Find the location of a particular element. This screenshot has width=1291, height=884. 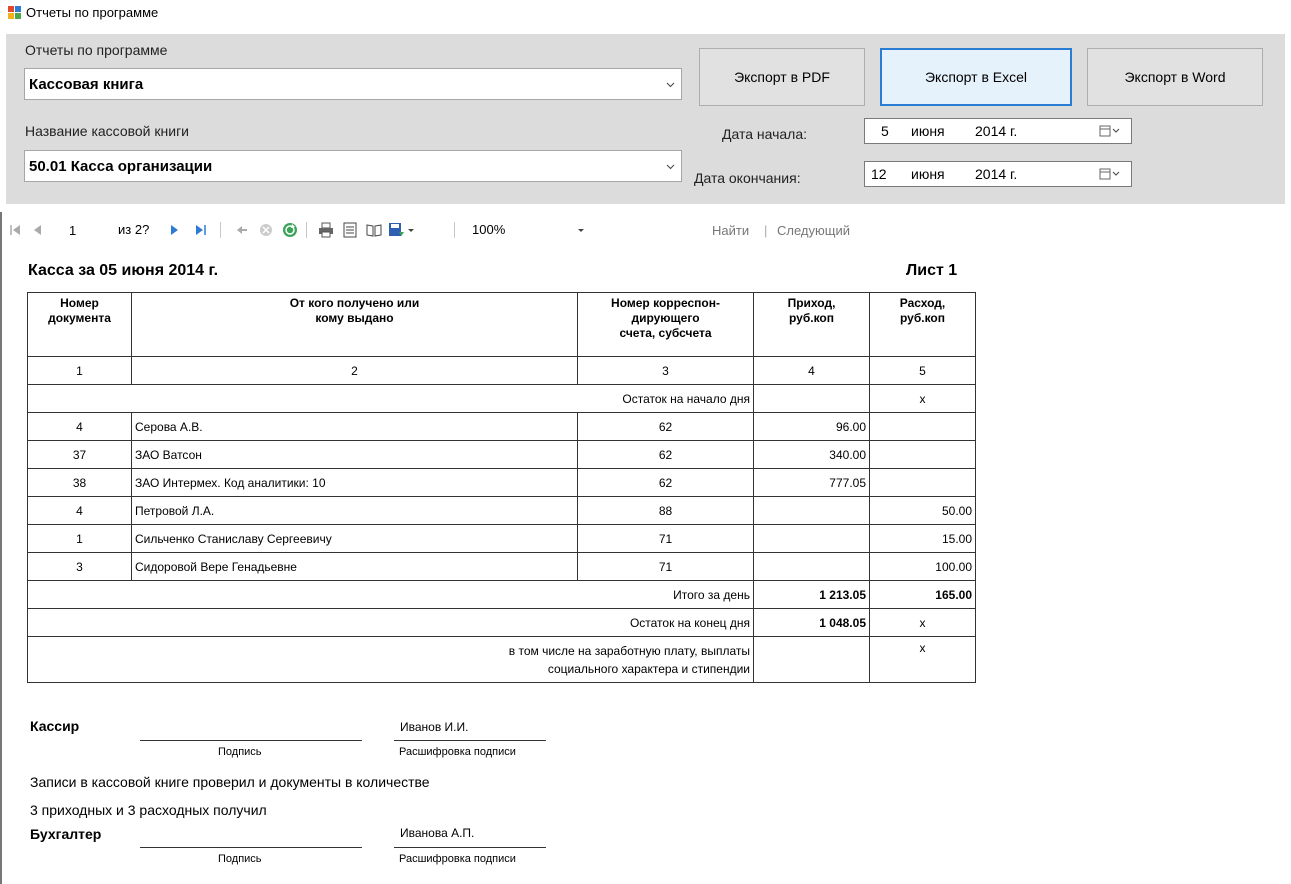

header-account: Номер корреспон-дирующего счета, субсчета is located at coordinates (665, 324).